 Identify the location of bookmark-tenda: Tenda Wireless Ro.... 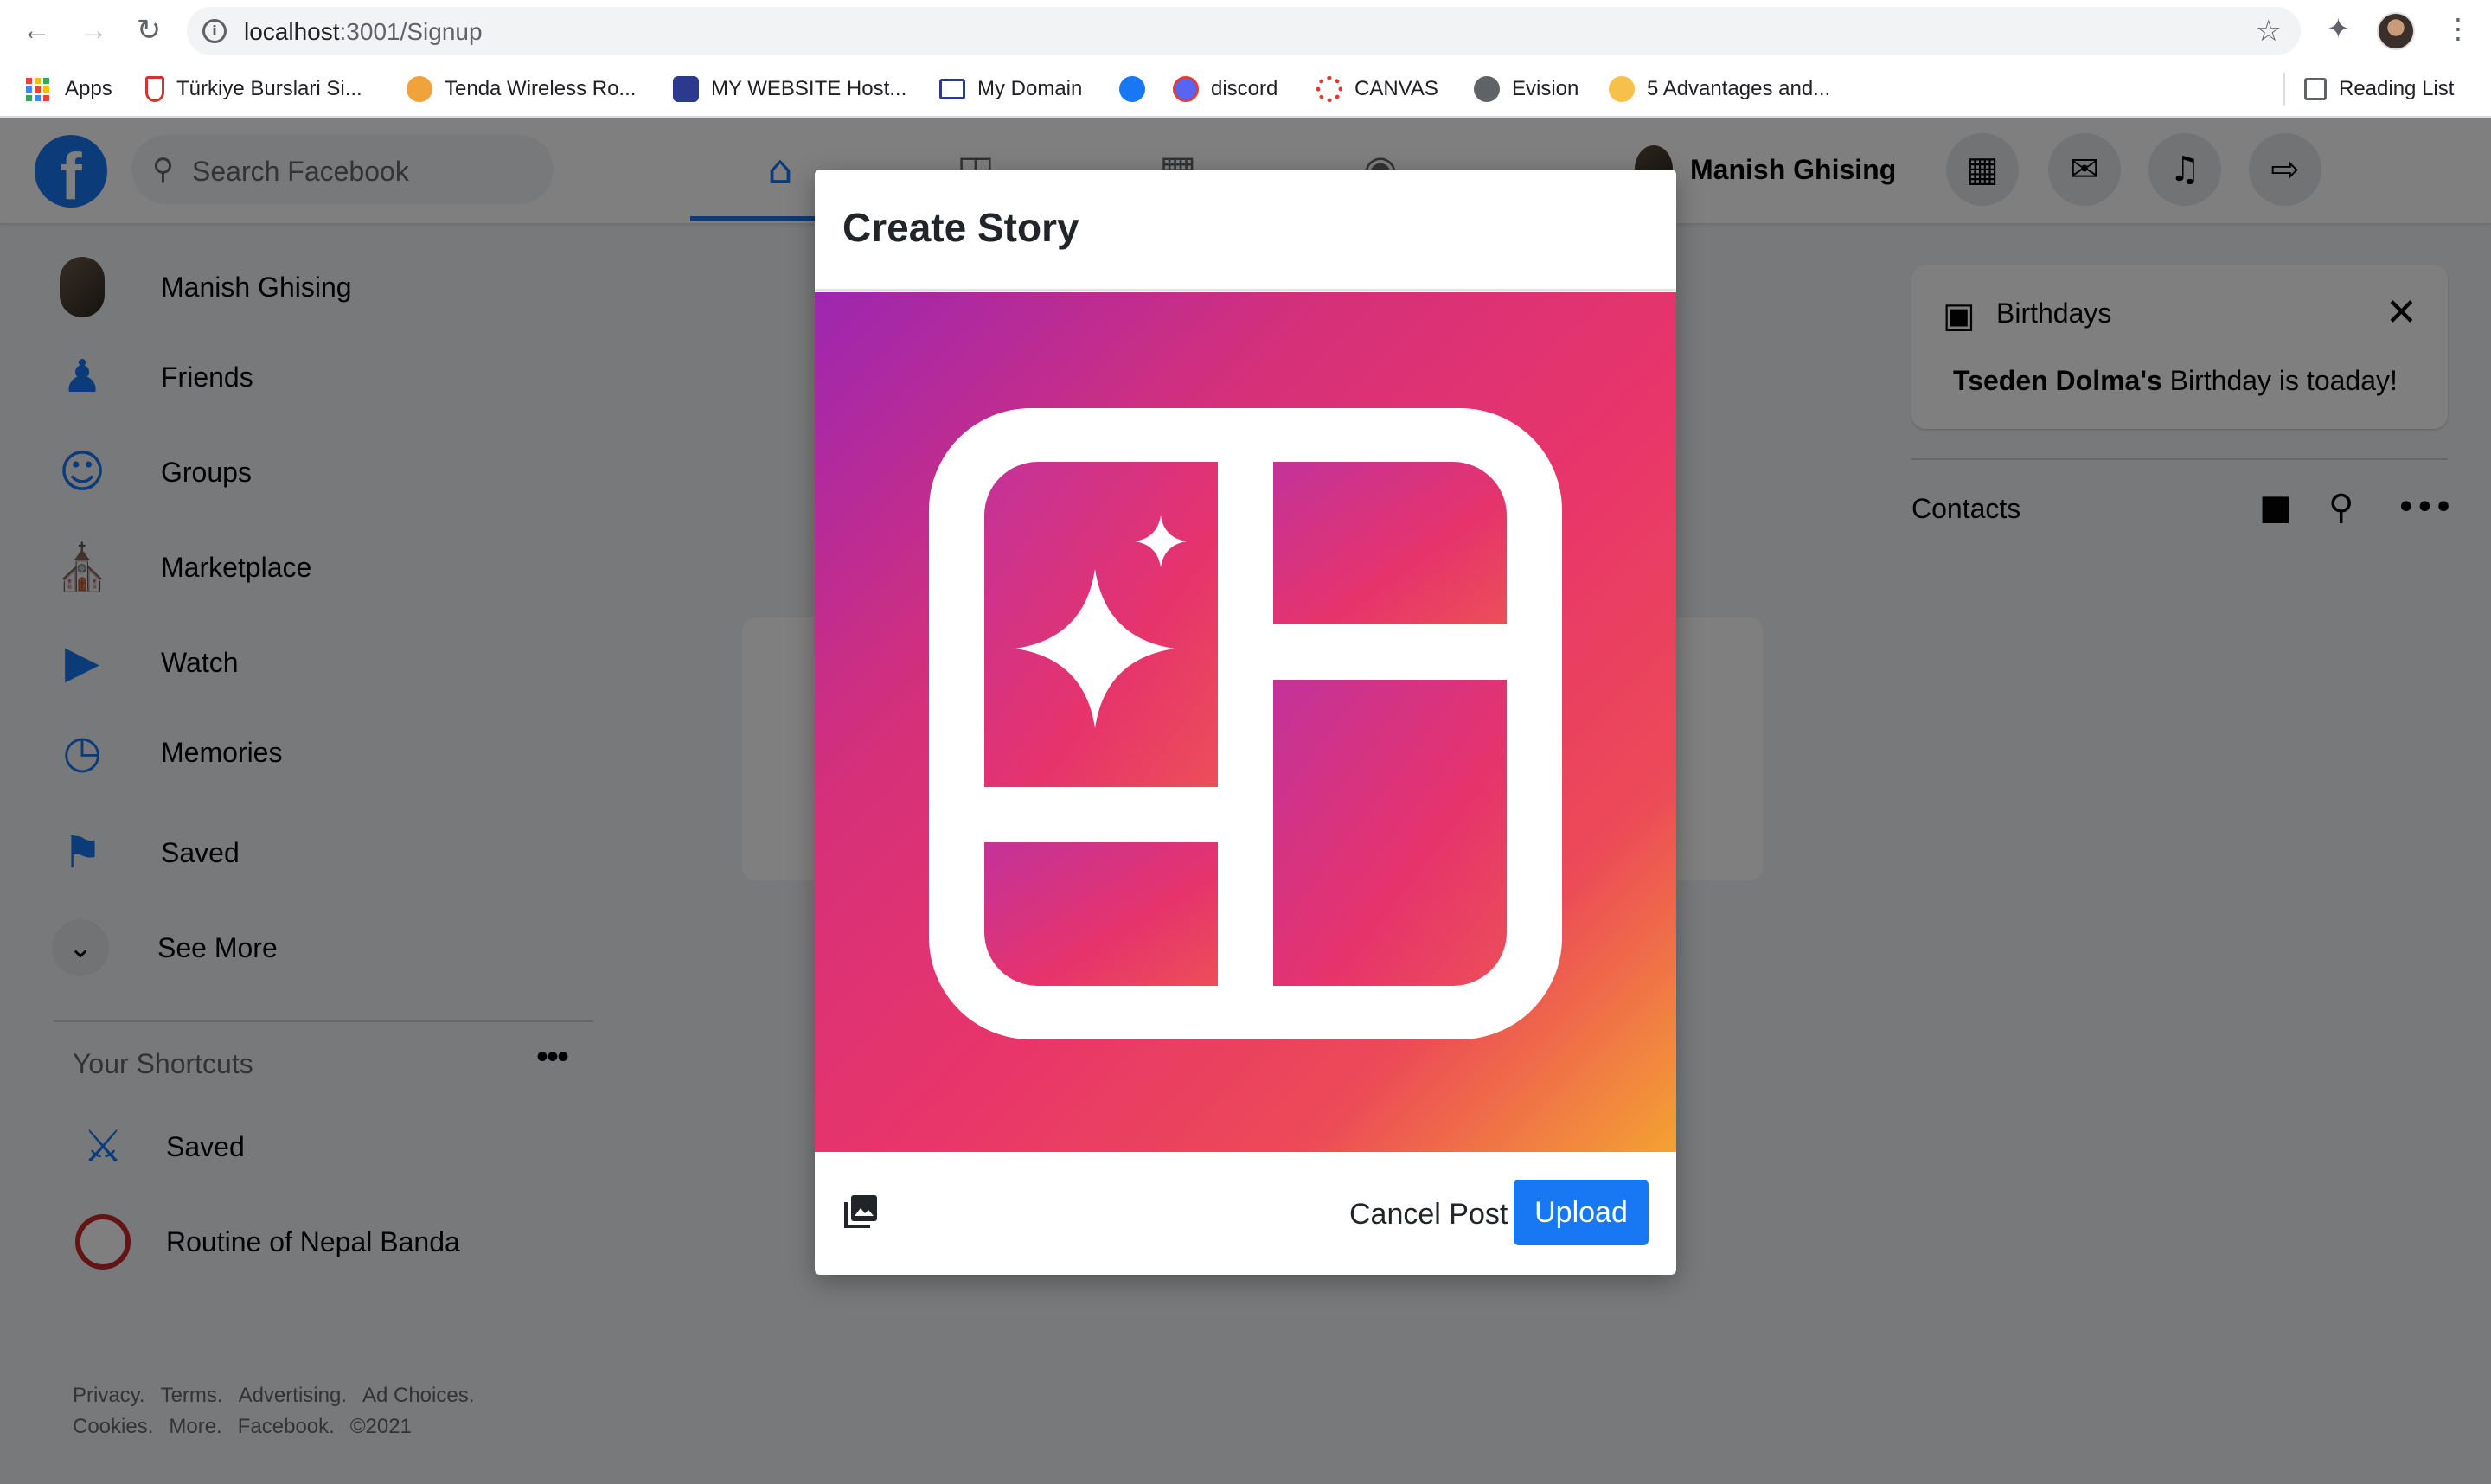
(521, 89).